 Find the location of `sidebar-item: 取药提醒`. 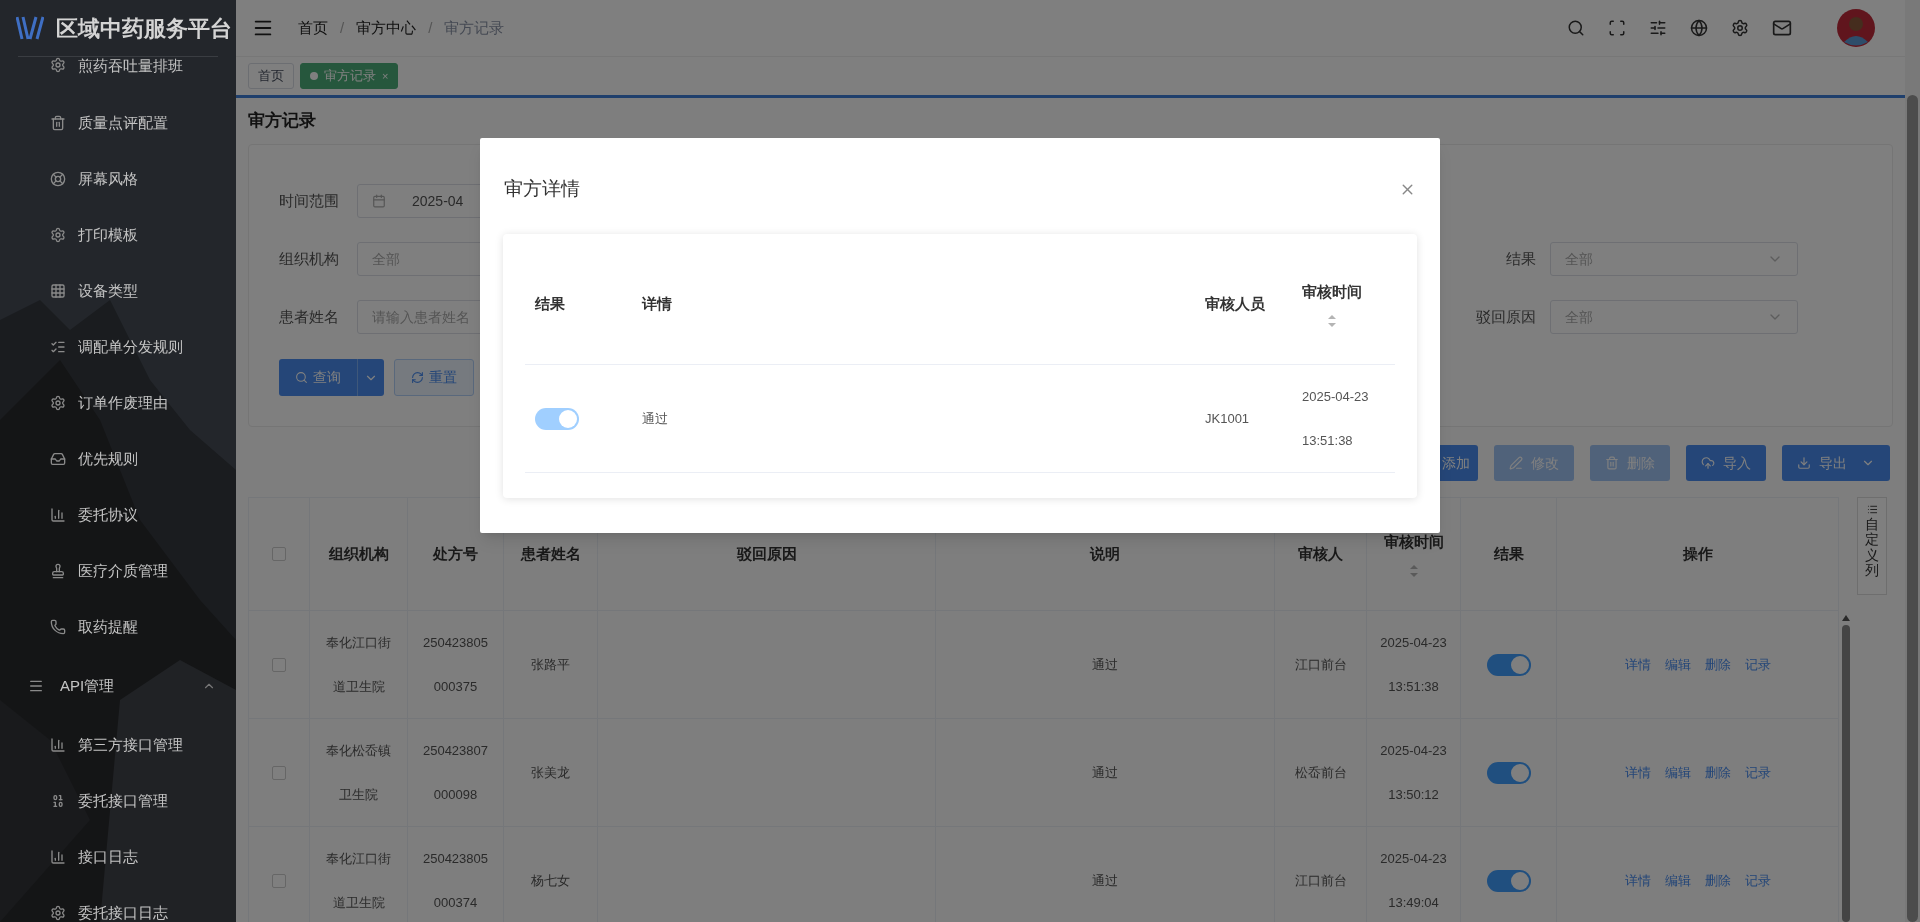

sidebar-item: 取药提醒 is located at coordinates (118, 627).